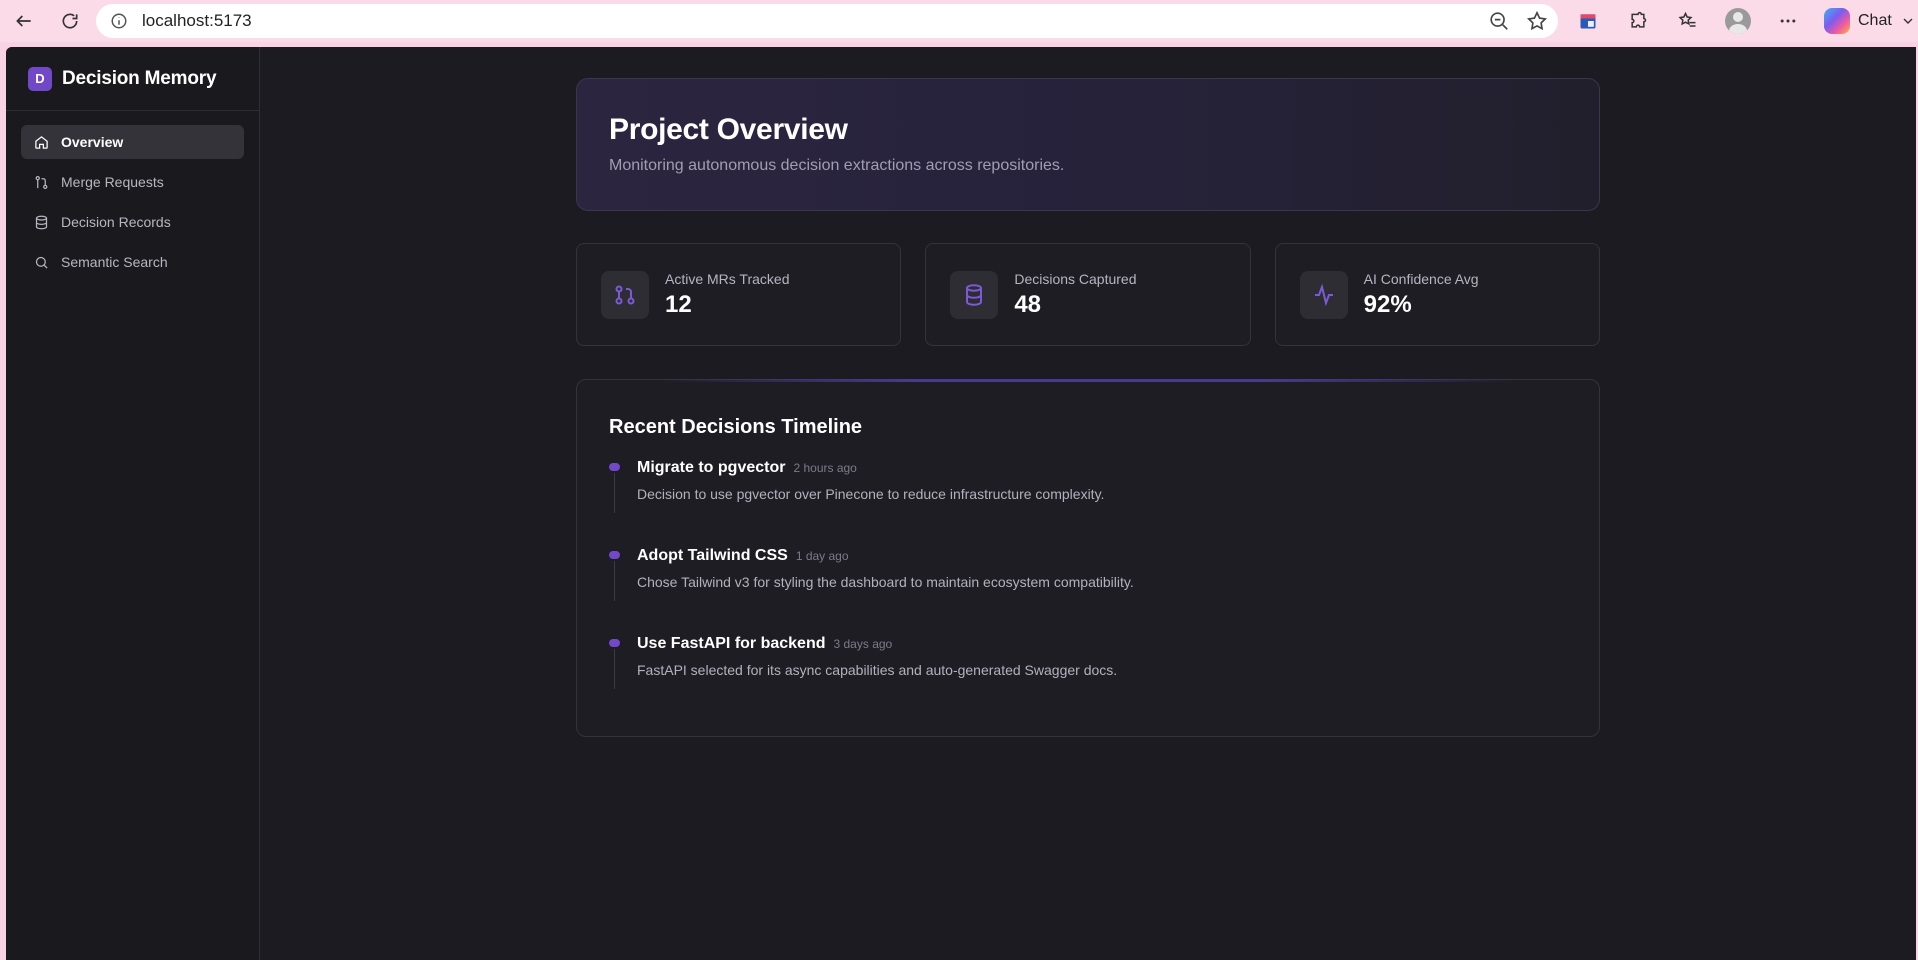 The image size is (1918, 960). What do you see at coordinates (822, 556) in the screenshot?
I see `decision-time: 1 day ago` at bounding box center [822, 556].